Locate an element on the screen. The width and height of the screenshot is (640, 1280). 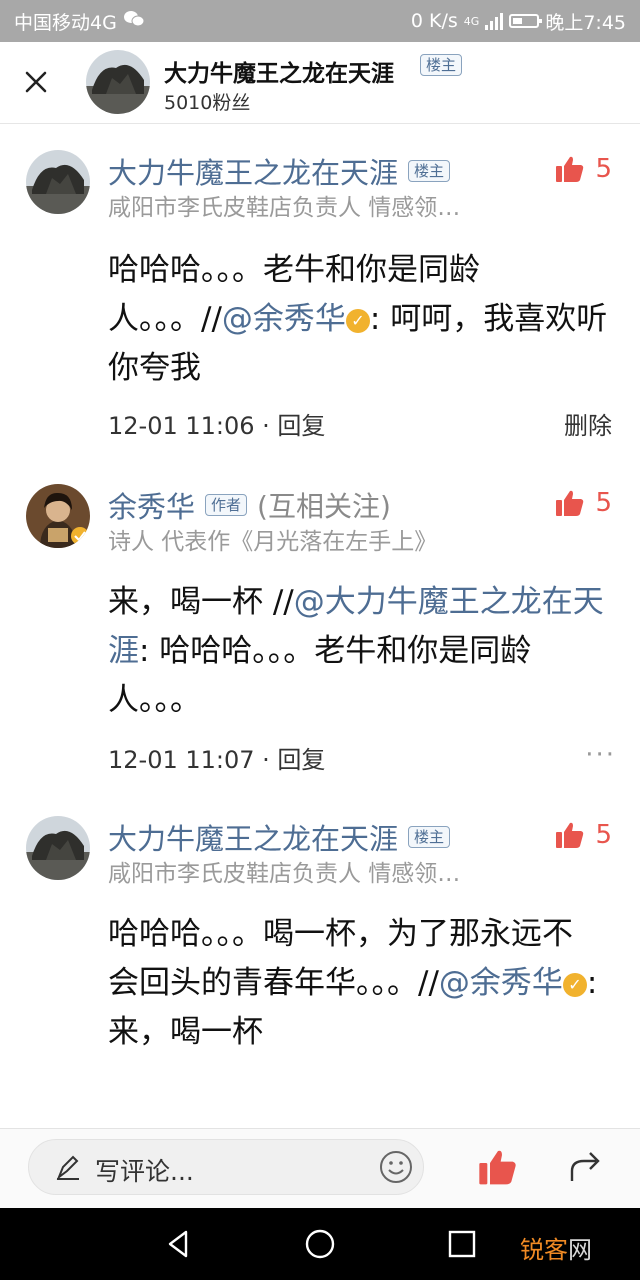
close-button is located at coordinates (36, 82).